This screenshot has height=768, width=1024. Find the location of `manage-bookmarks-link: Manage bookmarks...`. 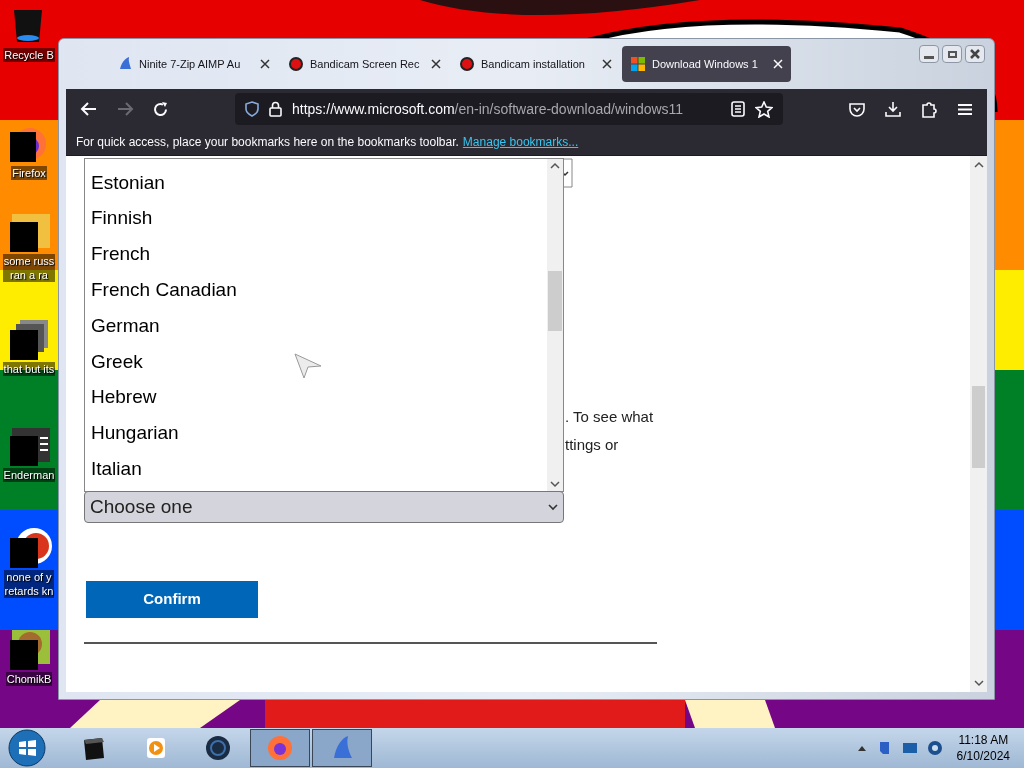

manage-bookmarks-link: Manage bookmarks... is located at coordinates (520, 142).